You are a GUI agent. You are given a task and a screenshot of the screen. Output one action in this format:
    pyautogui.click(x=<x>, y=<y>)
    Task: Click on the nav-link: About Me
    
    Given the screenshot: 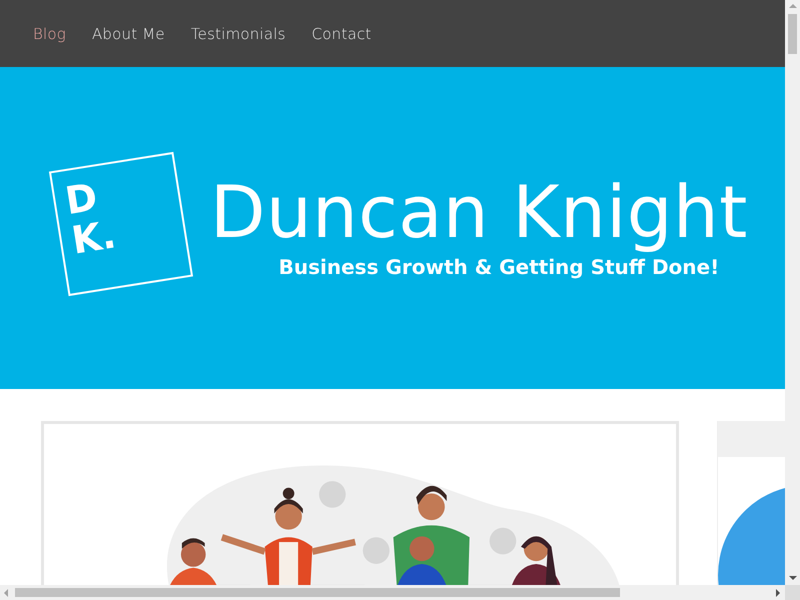 What is the action you would take?
    pyautogui.click(x=128, y=33)
    